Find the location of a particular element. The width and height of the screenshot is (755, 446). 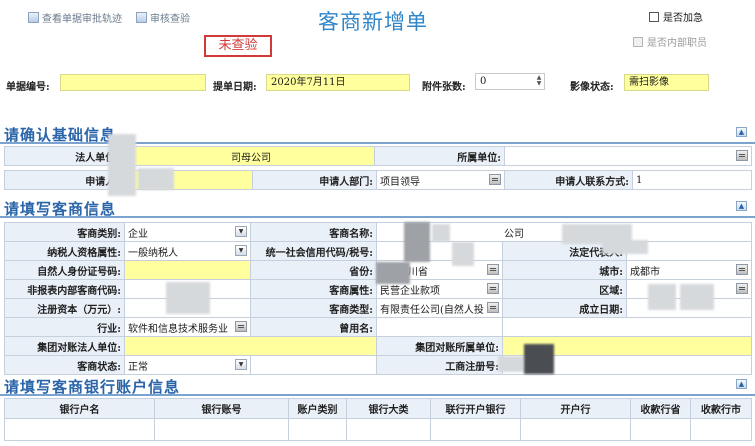

bank-column-header: 联行开户银行 is located at coordinates (475, 408).